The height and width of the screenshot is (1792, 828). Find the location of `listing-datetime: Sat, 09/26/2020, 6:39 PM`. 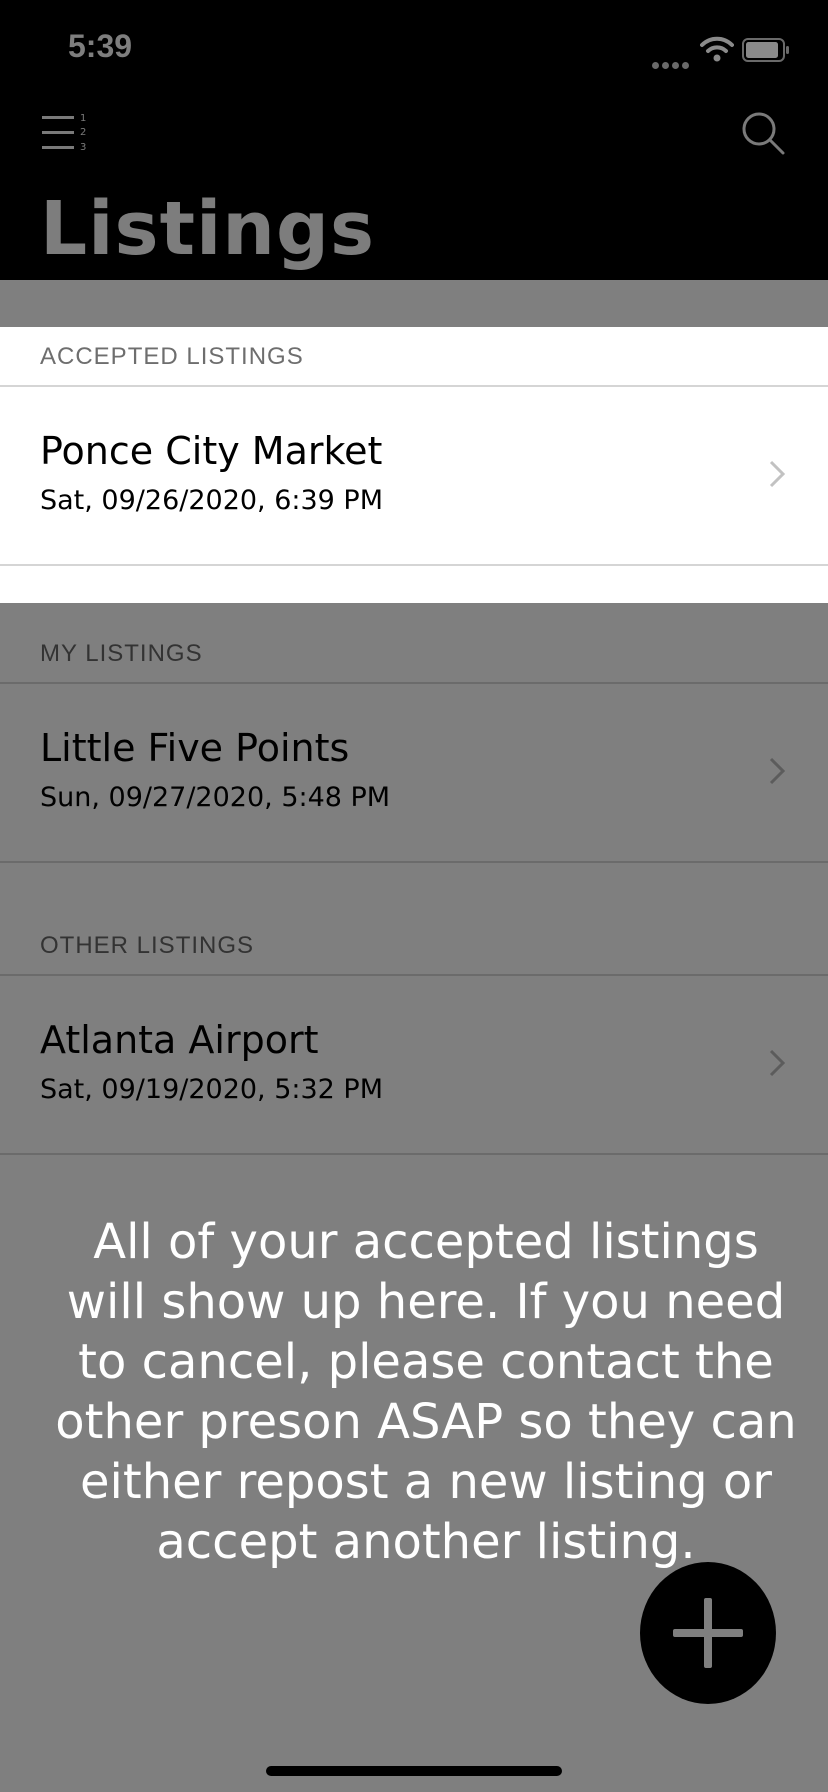

listing-datetime: Sat, 09/26/2020, 6:39 PM is located at coordinates (212, 500).